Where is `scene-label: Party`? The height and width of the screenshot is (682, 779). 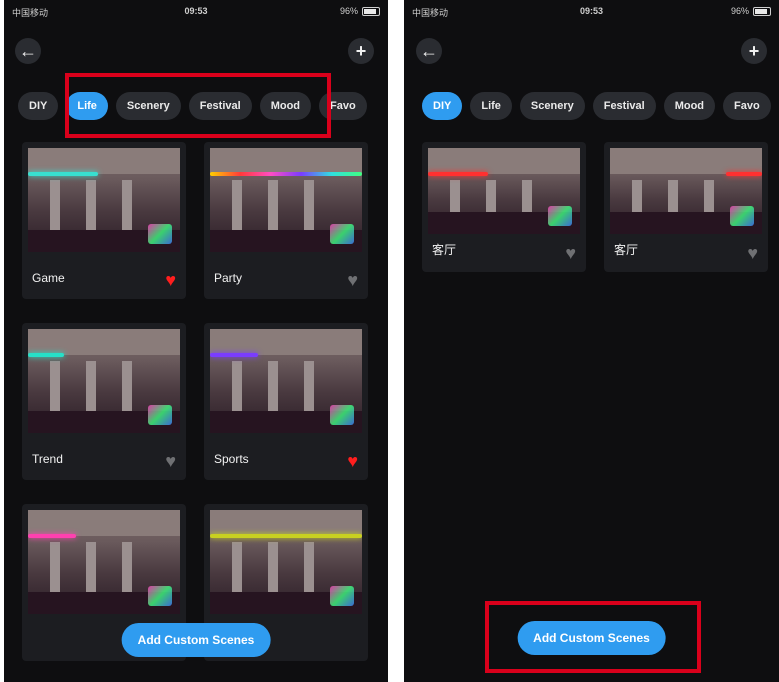
scene-label: Party is located at coordinates (228, 278).